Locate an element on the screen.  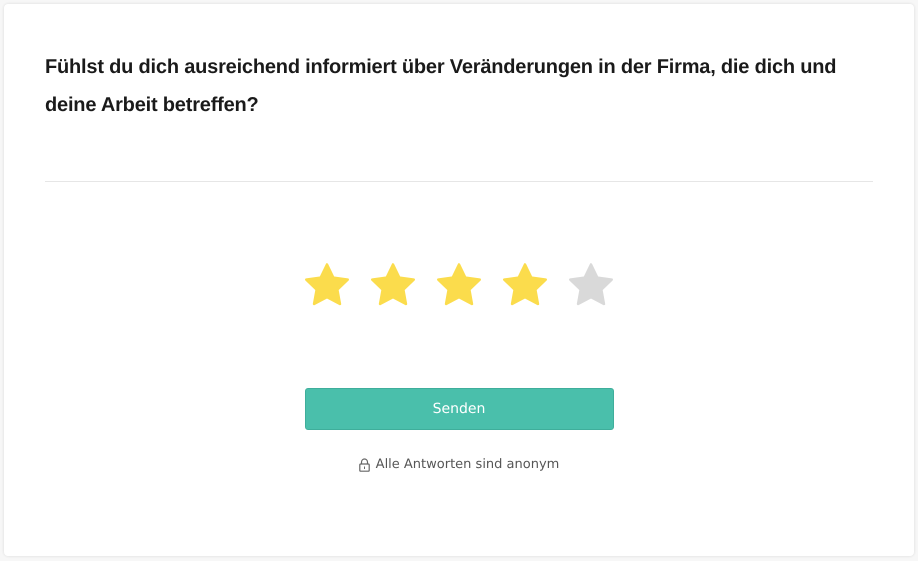
lock-icon is located at coordinates (364, 465).